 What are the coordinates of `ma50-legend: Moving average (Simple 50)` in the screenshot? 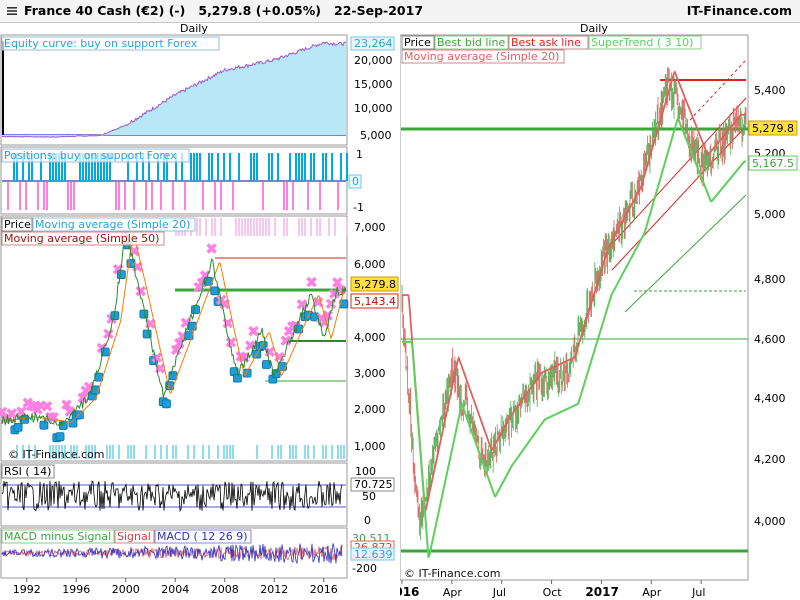 It's located at (81, 238).